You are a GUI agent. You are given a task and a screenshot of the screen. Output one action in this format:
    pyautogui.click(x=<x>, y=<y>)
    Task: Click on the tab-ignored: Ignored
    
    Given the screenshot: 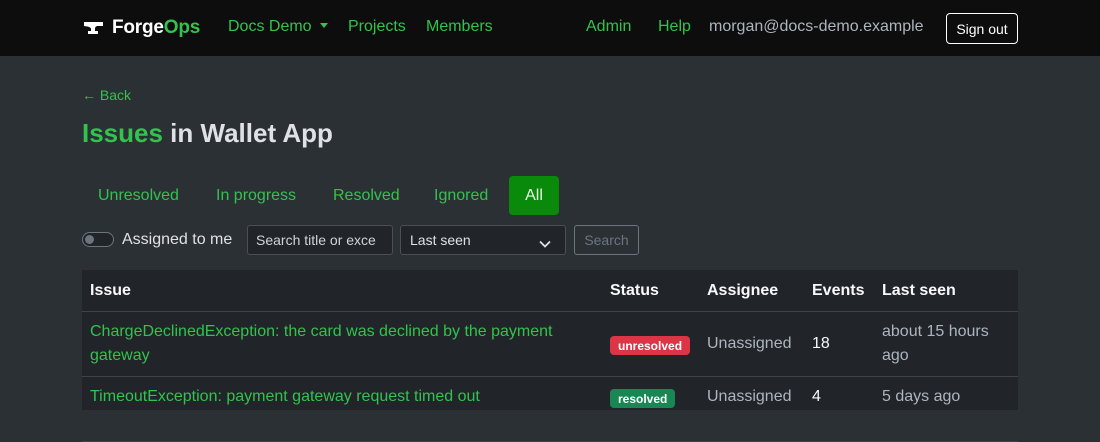 What is the action you would take?
    pyautogui.click(x=461, y=195)
    